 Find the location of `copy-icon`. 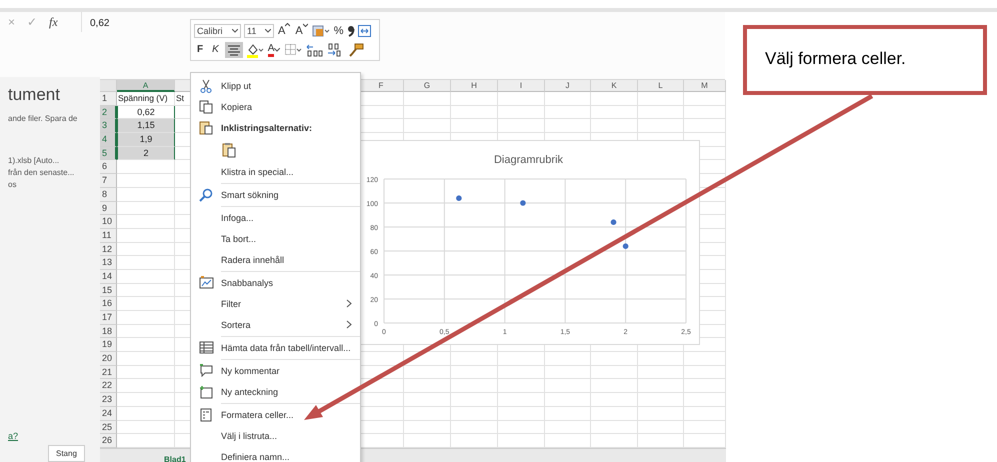

copy-icon is located at coordinates (206, 107).